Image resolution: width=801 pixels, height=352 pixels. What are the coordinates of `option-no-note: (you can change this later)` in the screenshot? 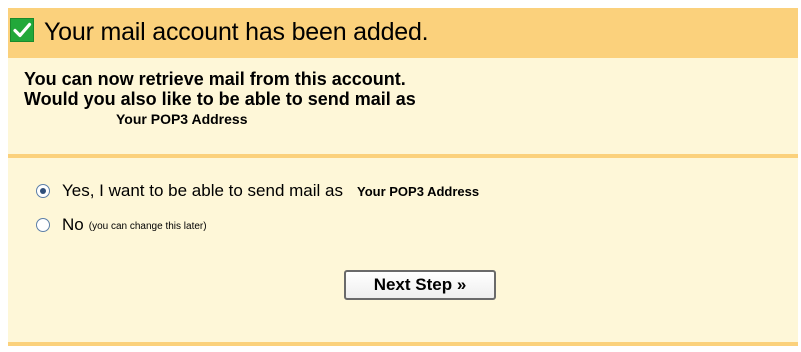 It's located at (147, 226).